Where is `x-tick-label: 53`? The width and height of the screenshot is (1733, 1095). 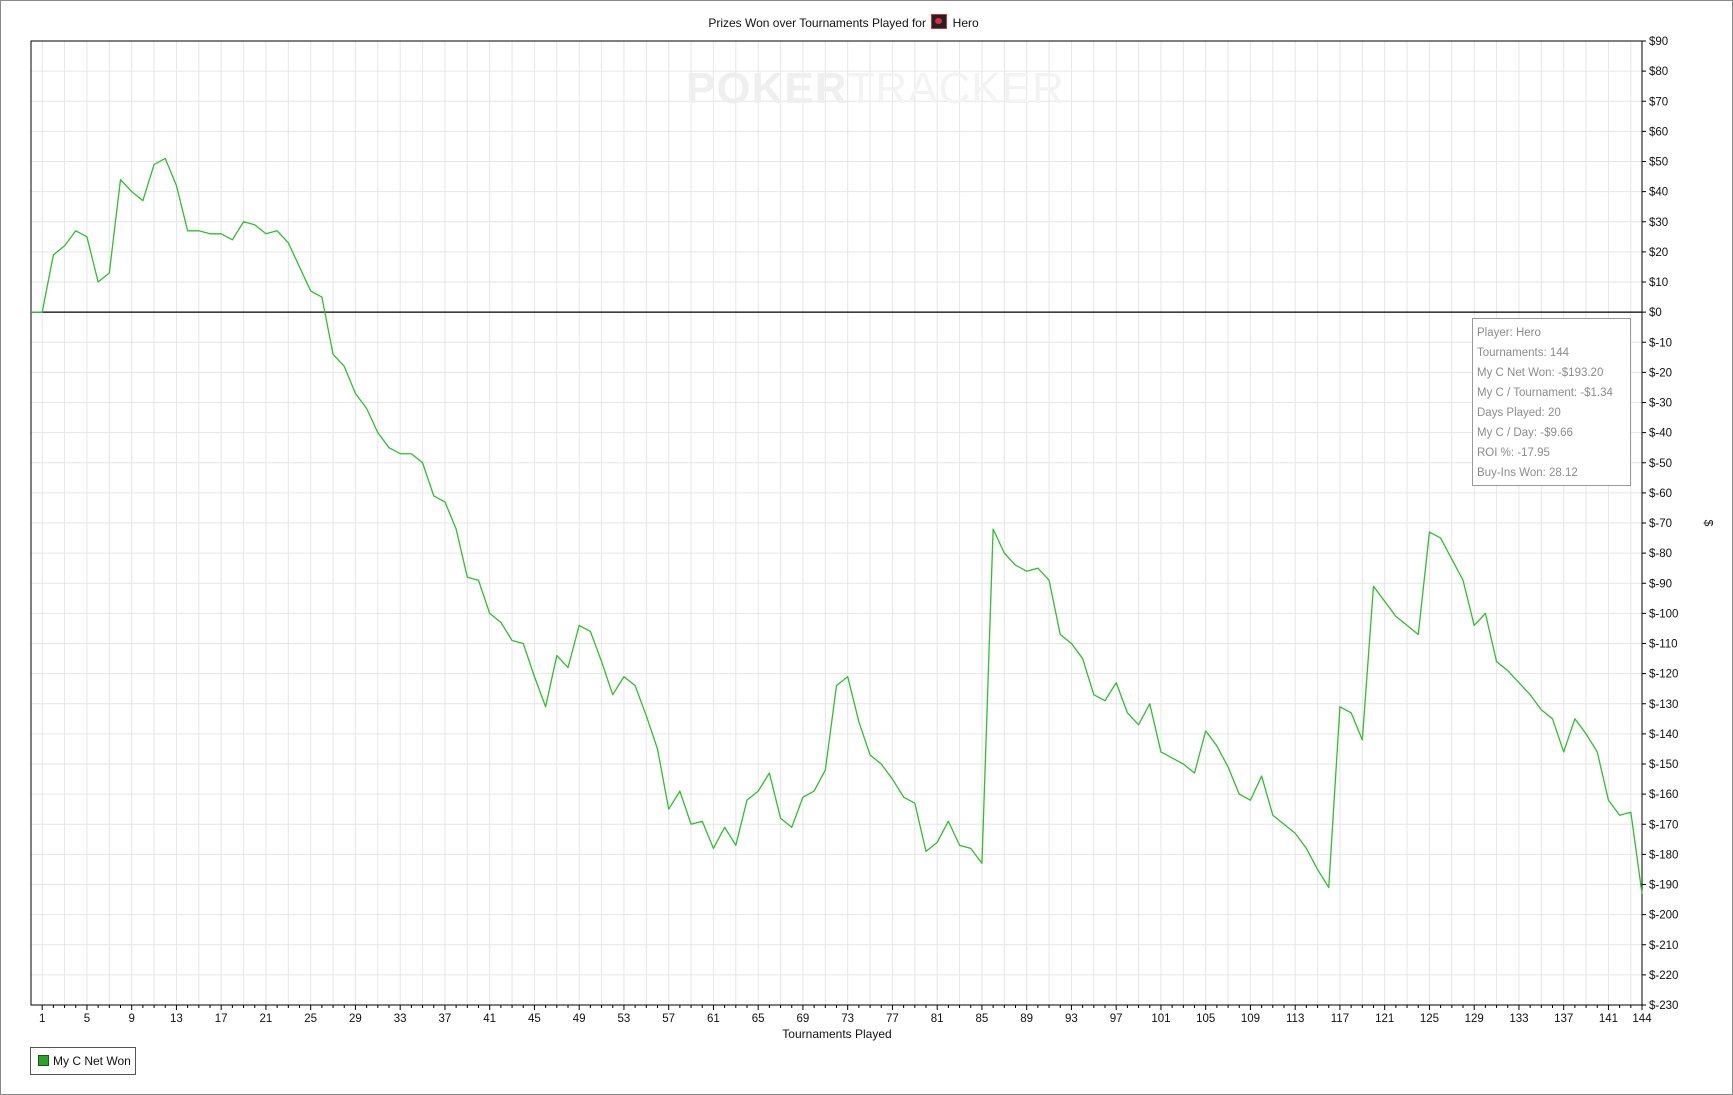 x-tick-label: 53 is located at coordinates (624, 1019).